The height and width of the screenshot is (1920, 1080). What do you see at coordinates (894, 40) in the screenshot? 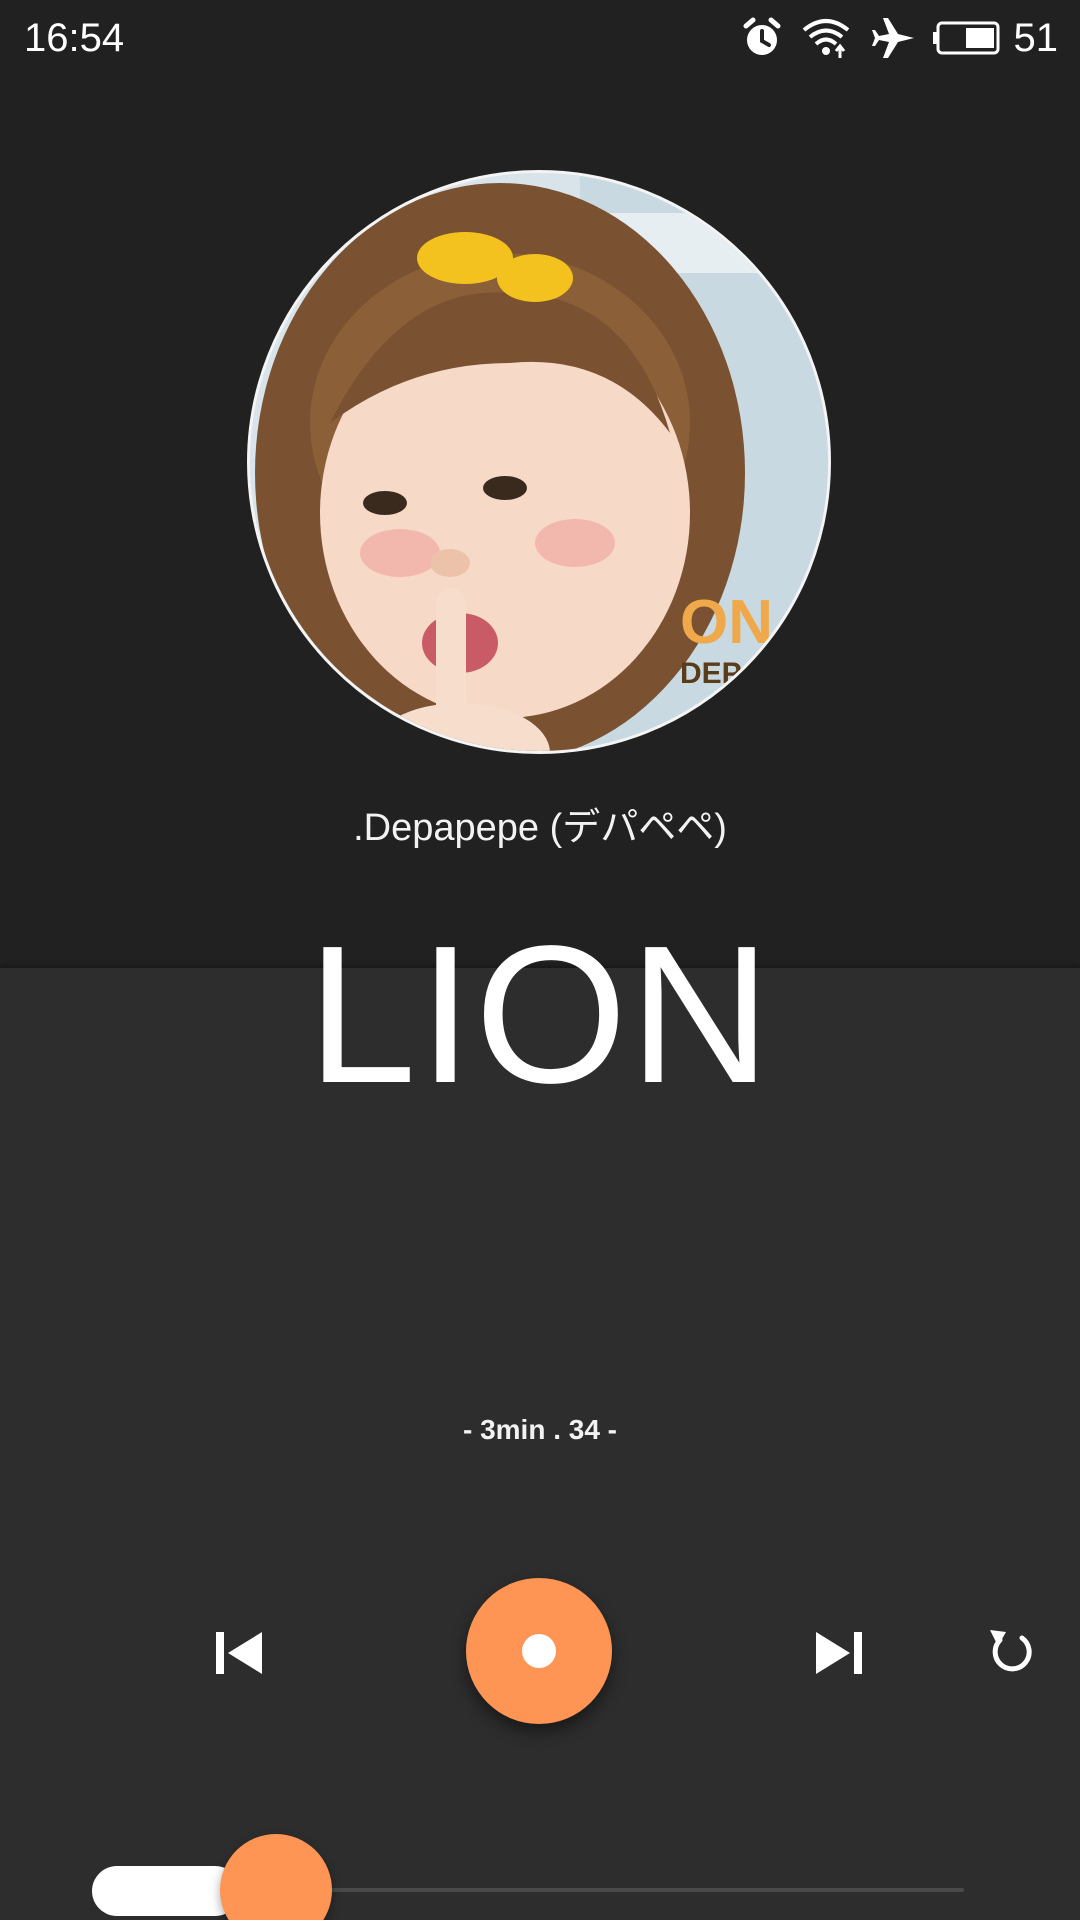
I see `airplane-mode-icon` at bounding box center [894, 40].